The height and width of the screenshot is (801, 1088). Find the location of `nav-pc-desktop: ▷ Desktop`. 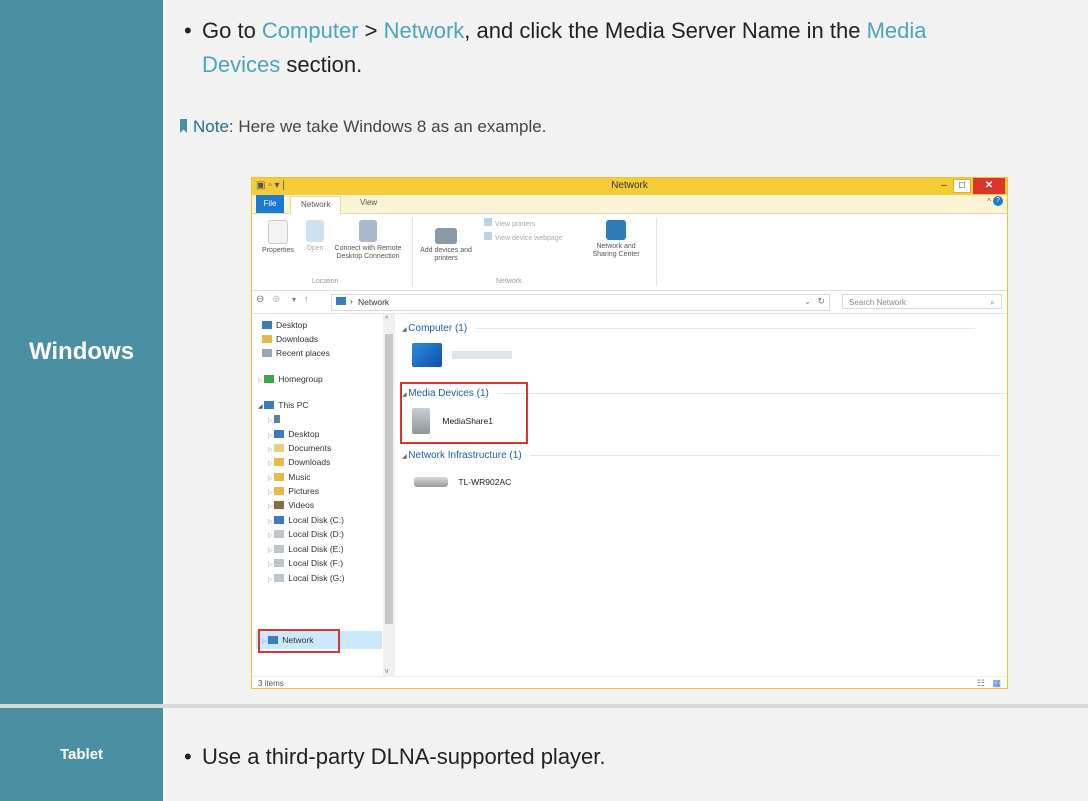

nav-pc-desktop: ▷ Desktop is located at coordinates (293, 434).